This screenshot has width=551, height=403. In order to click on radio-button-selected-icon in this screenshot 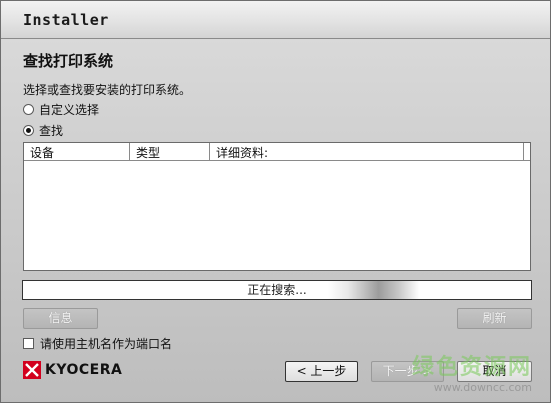, I will do `click(28, 130)`.